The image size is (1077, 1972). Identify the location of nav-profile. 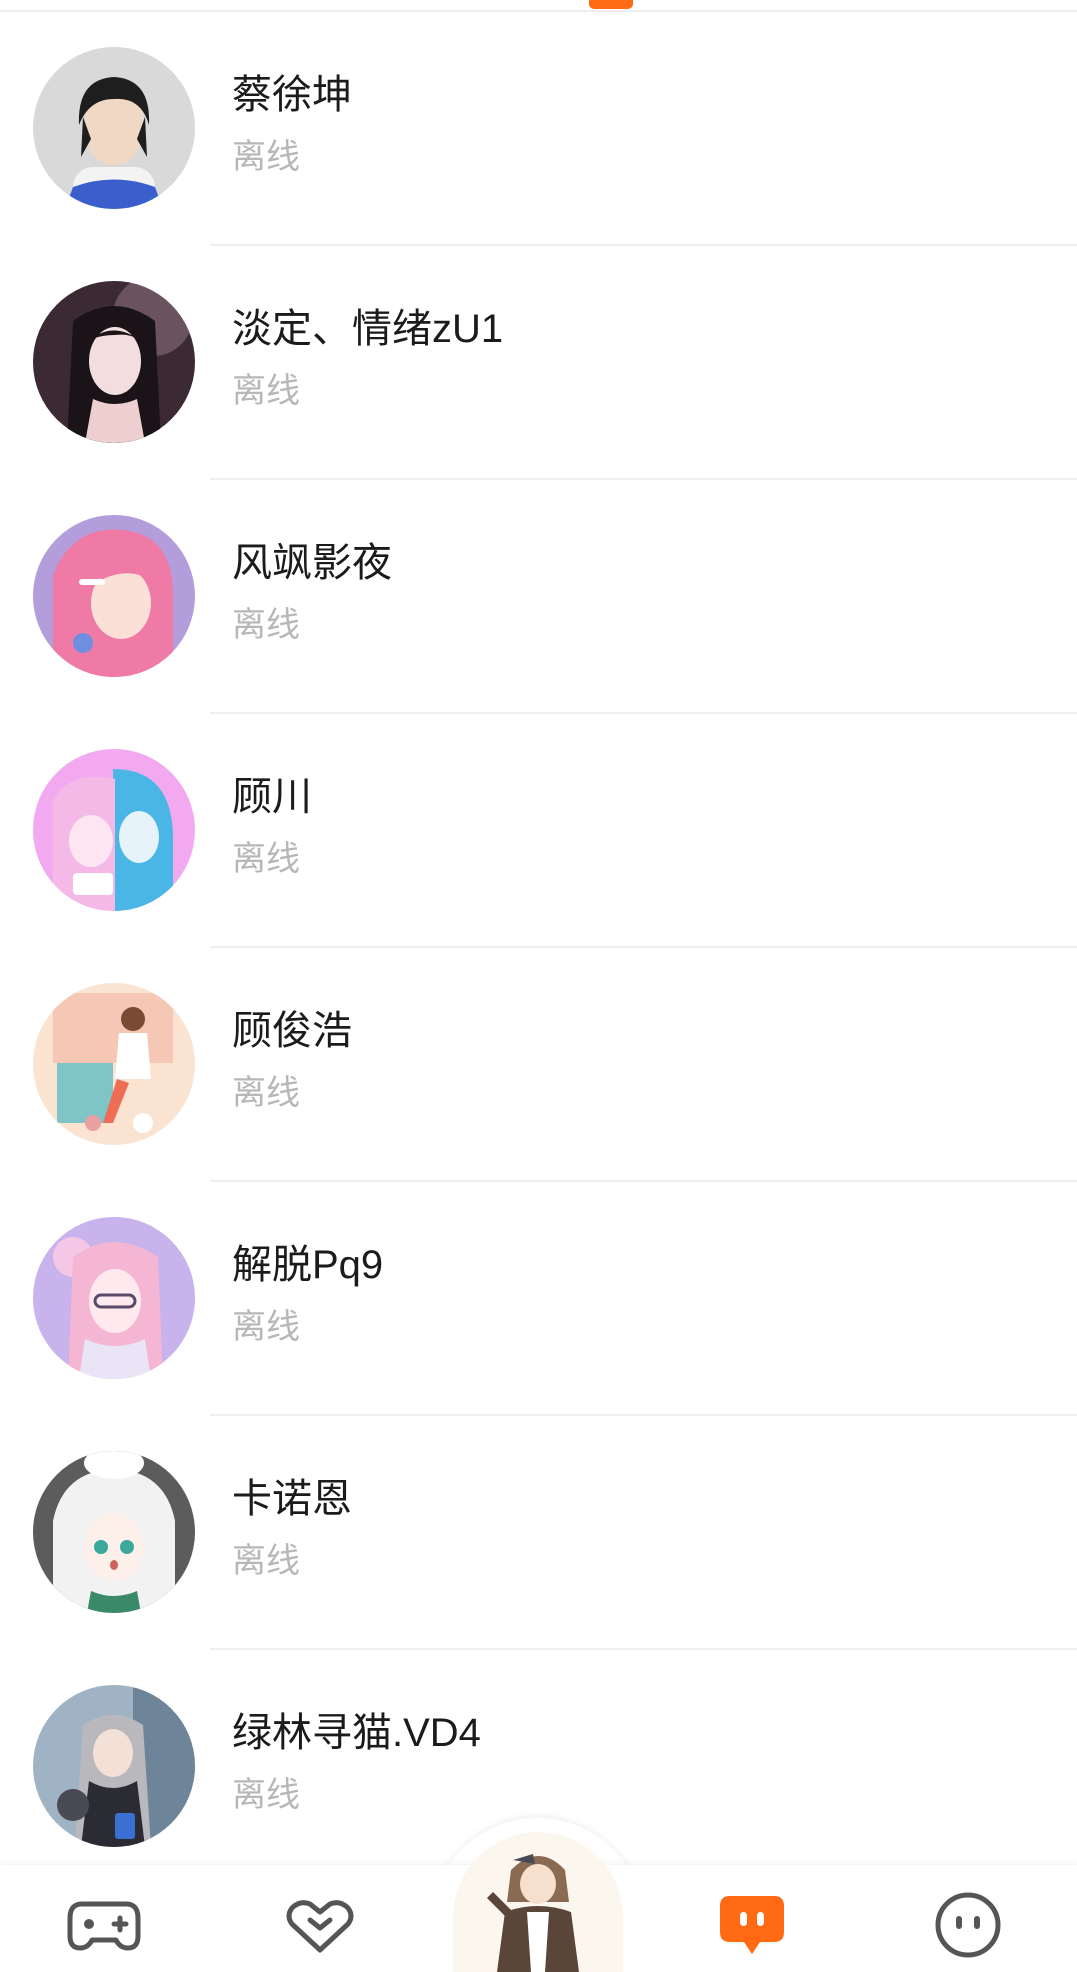
(968, 1925).